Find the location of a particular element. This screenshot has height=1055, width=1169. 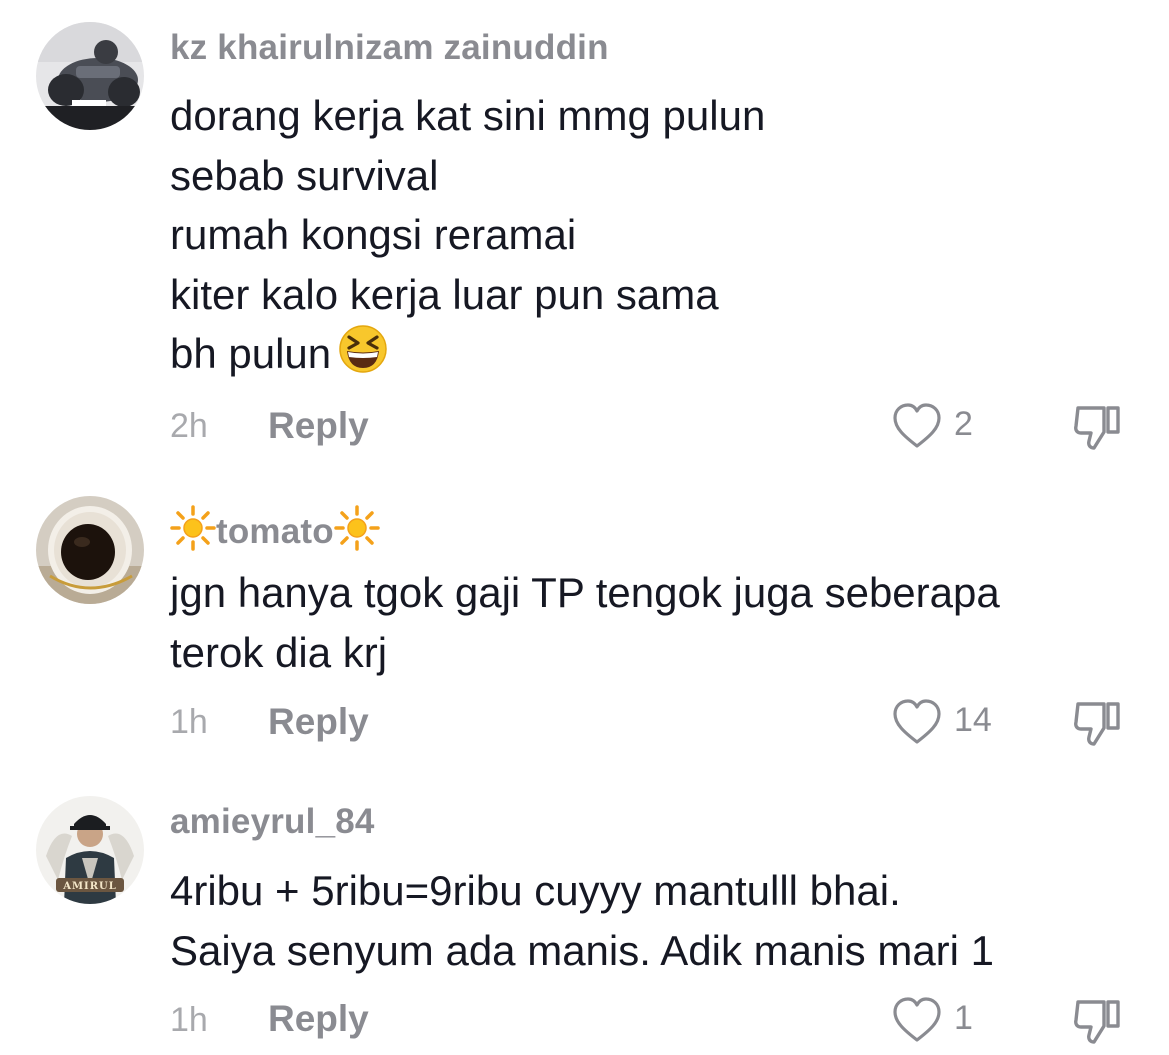

comment-line: terok dia krj is located at coordinates (660, 653).